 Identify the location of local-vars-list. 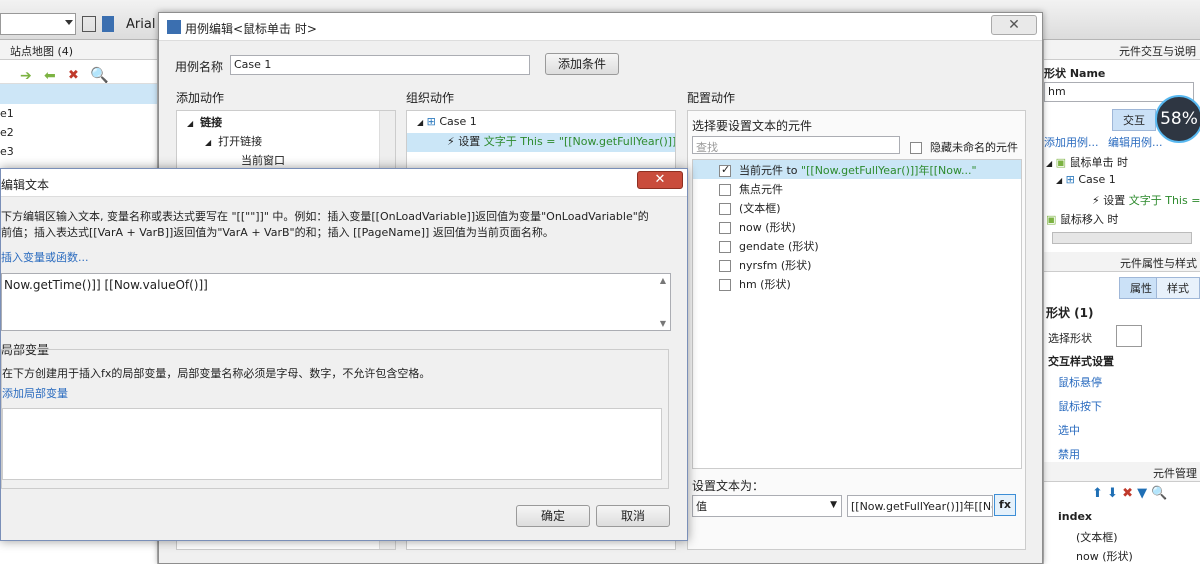
(332, 444).